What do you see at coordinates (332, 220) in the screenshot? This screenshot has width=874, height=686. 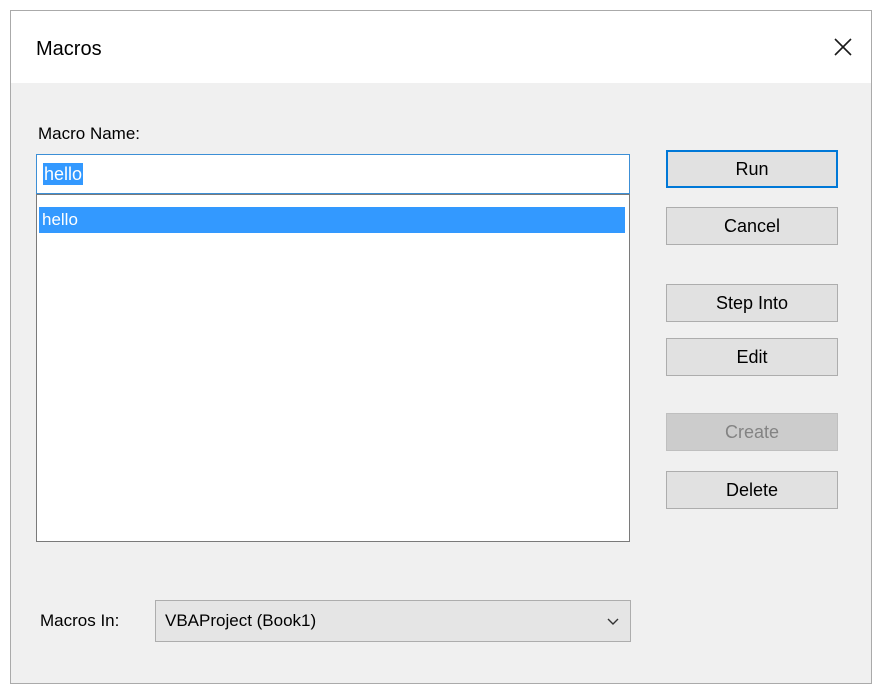 I see `list-item: hello` at bounding box center [332, 220].